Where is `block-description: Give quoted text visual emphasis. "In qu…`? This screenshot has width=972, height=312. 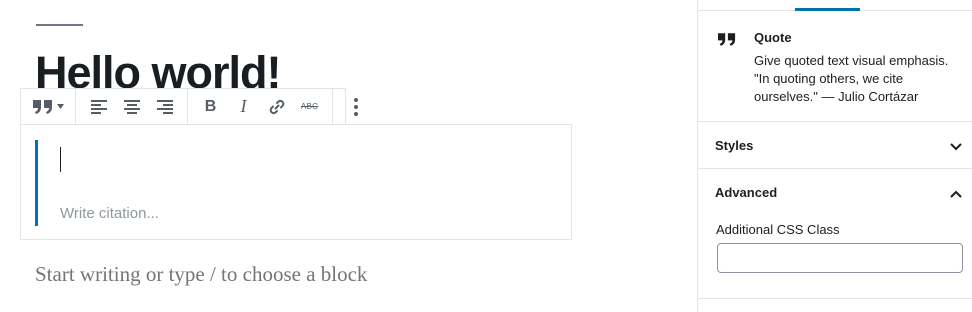 block-description: Give quoted text visual emphasis. "In qu… is located at coordinates (851, 78).